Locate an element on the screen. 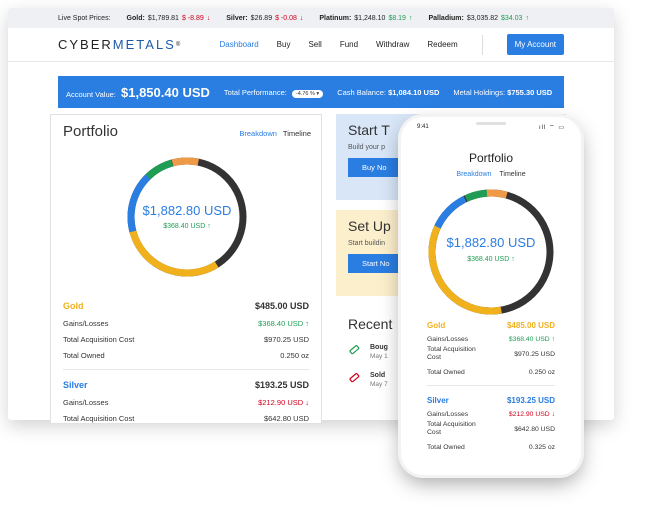 This screenshot has height=508, width=646. phone-silver-name: Silver is located at coordinates (438, 400).